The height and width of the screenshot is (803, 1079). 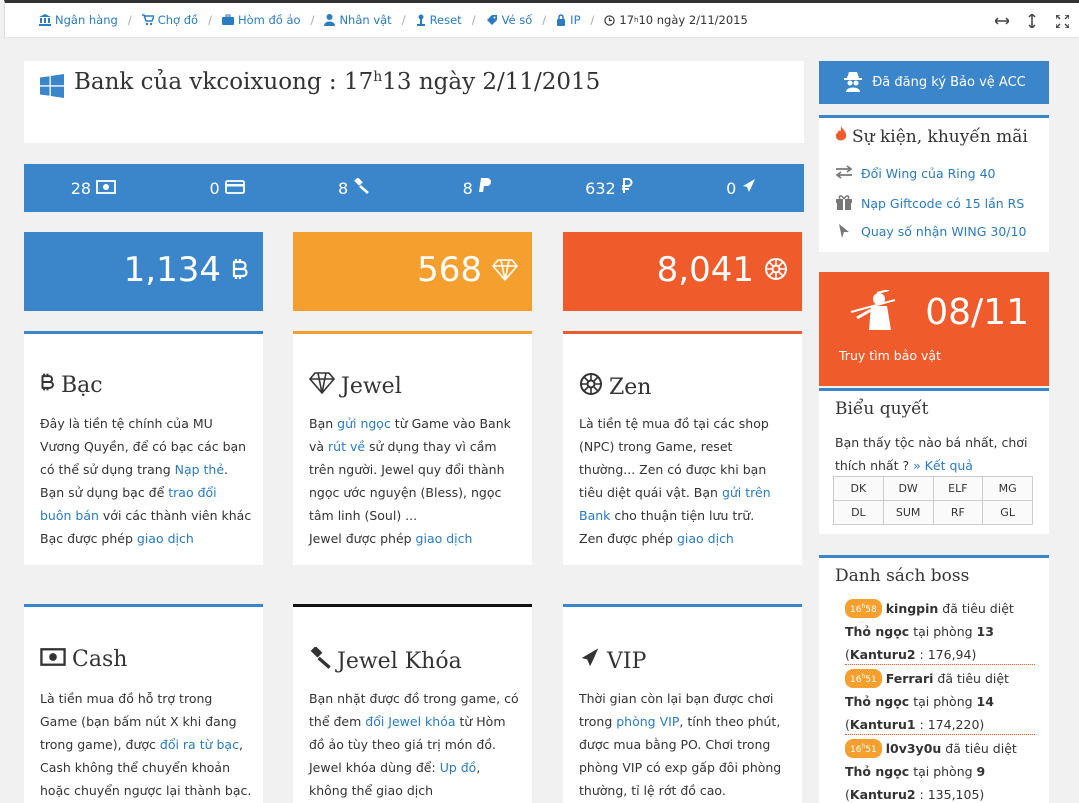 I want to click on events-title-text: Sự kiện, khuyến mãi, so click(x=940, y=136).